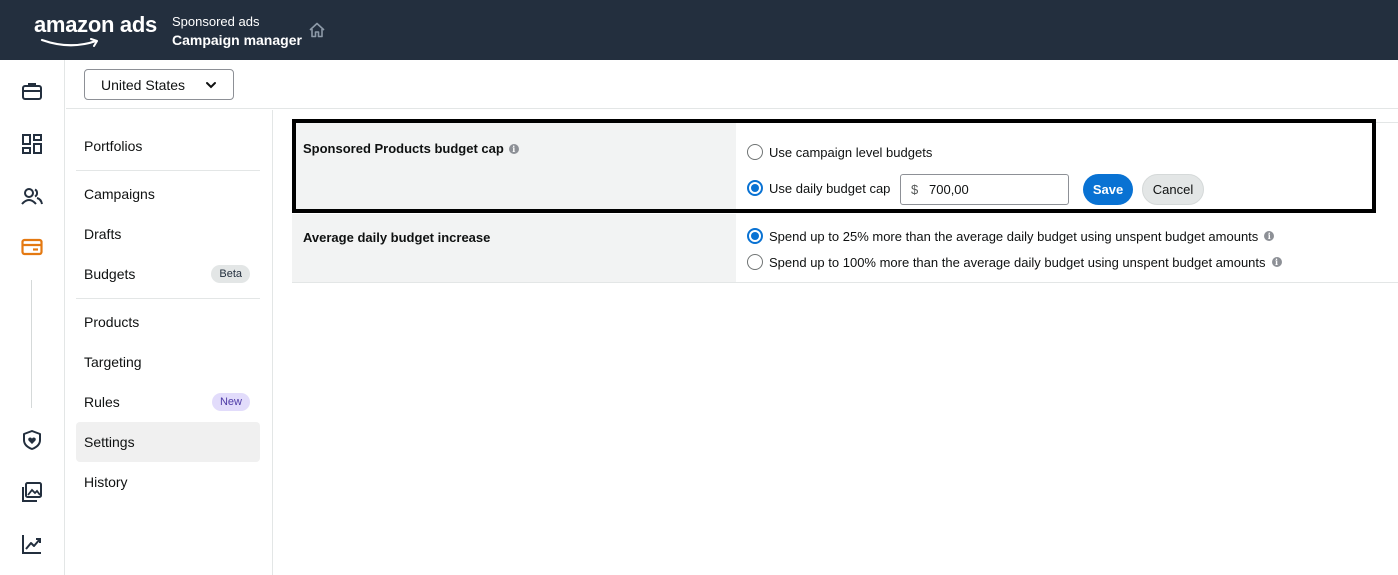 Image resolution: width=1398 pixels, height=575 pixels. I want to click on subnav-item-portfolios: Portfolios, so click(168, 146).